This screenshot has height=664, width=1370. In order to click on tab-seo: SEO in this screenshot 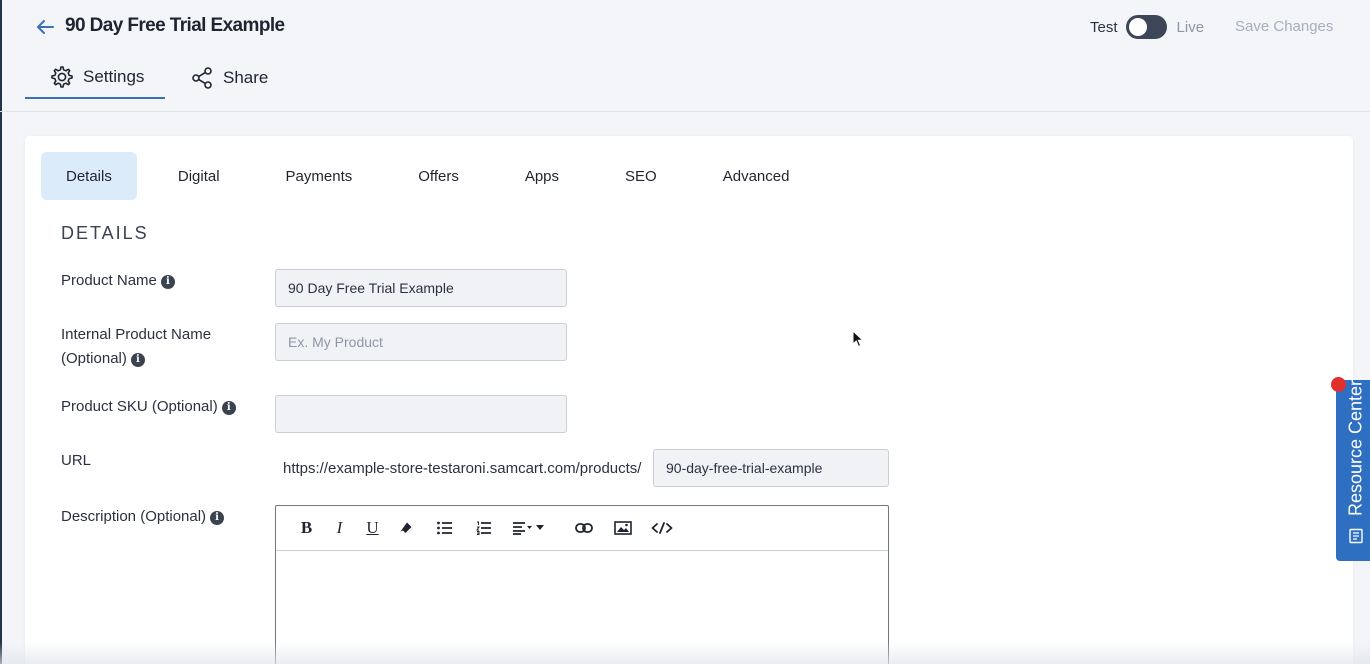, I will do `click(641, 176)`.